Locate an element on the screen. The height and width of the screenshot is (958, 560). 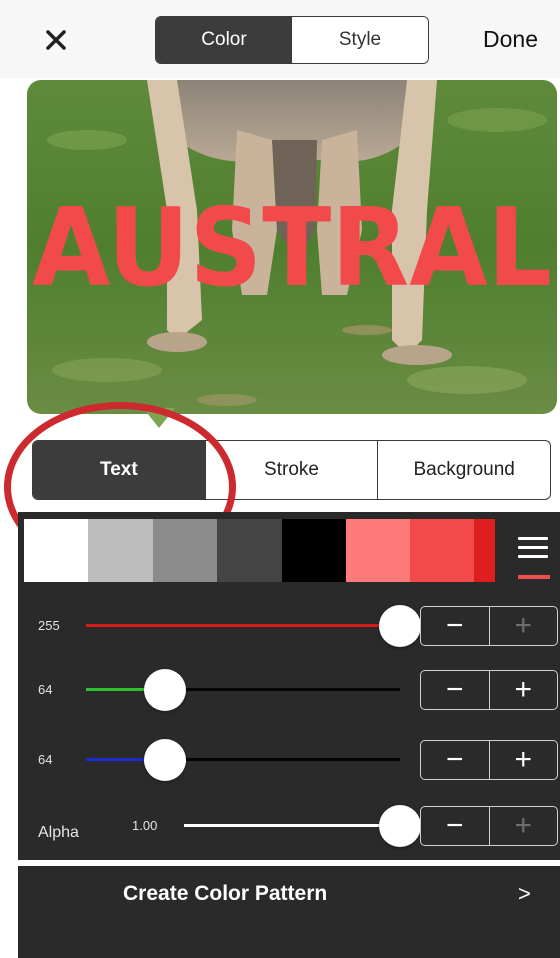
overlay-text: AUSTRAL is located at coordinates (292, 248).